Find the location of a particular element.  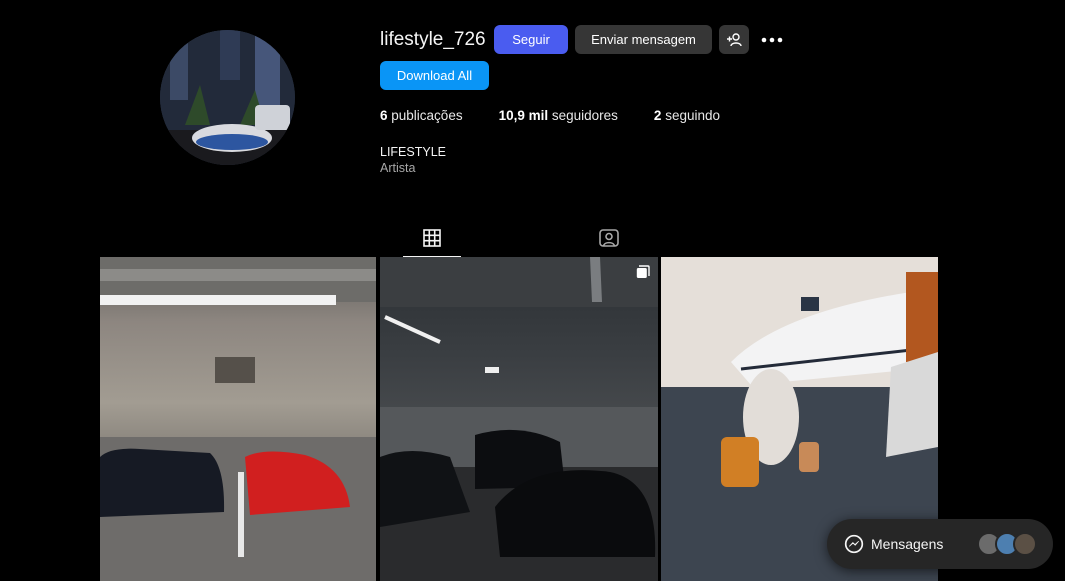

download-all-button: Download All is located at coordinates (434, 75).